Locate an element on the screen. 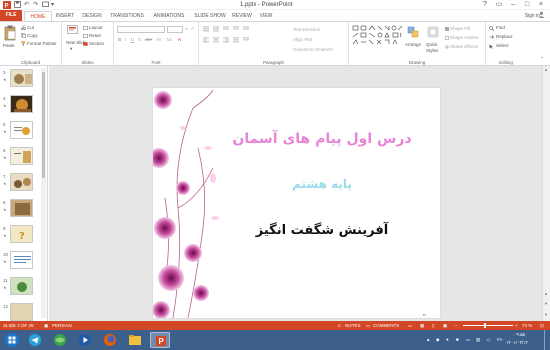 The height and width of the screenshot is (350, 550). powerpoint-taskbar-icon: P is located at coordinates (160, 340).